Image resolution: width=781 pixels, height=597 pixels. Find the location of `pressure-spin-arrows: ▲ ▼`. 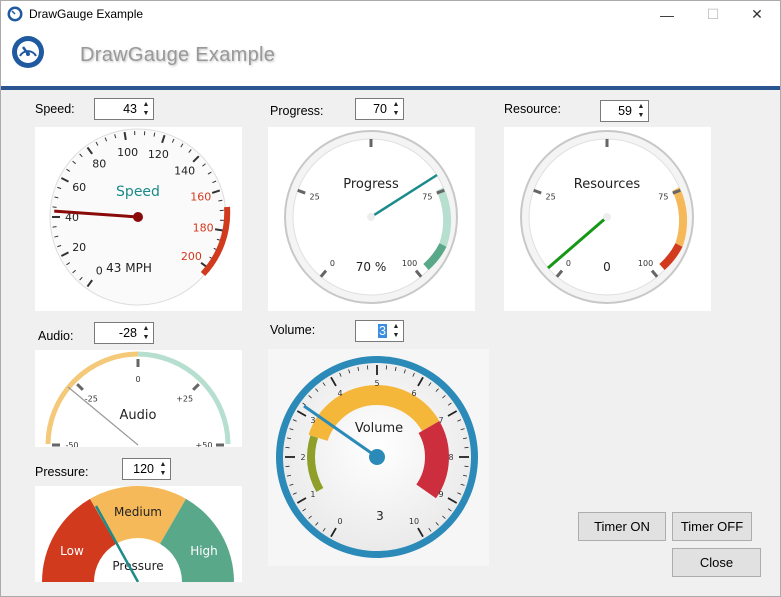

pressure-spin-arrows: ▲ ▼ is located at coordinates (163, 469).